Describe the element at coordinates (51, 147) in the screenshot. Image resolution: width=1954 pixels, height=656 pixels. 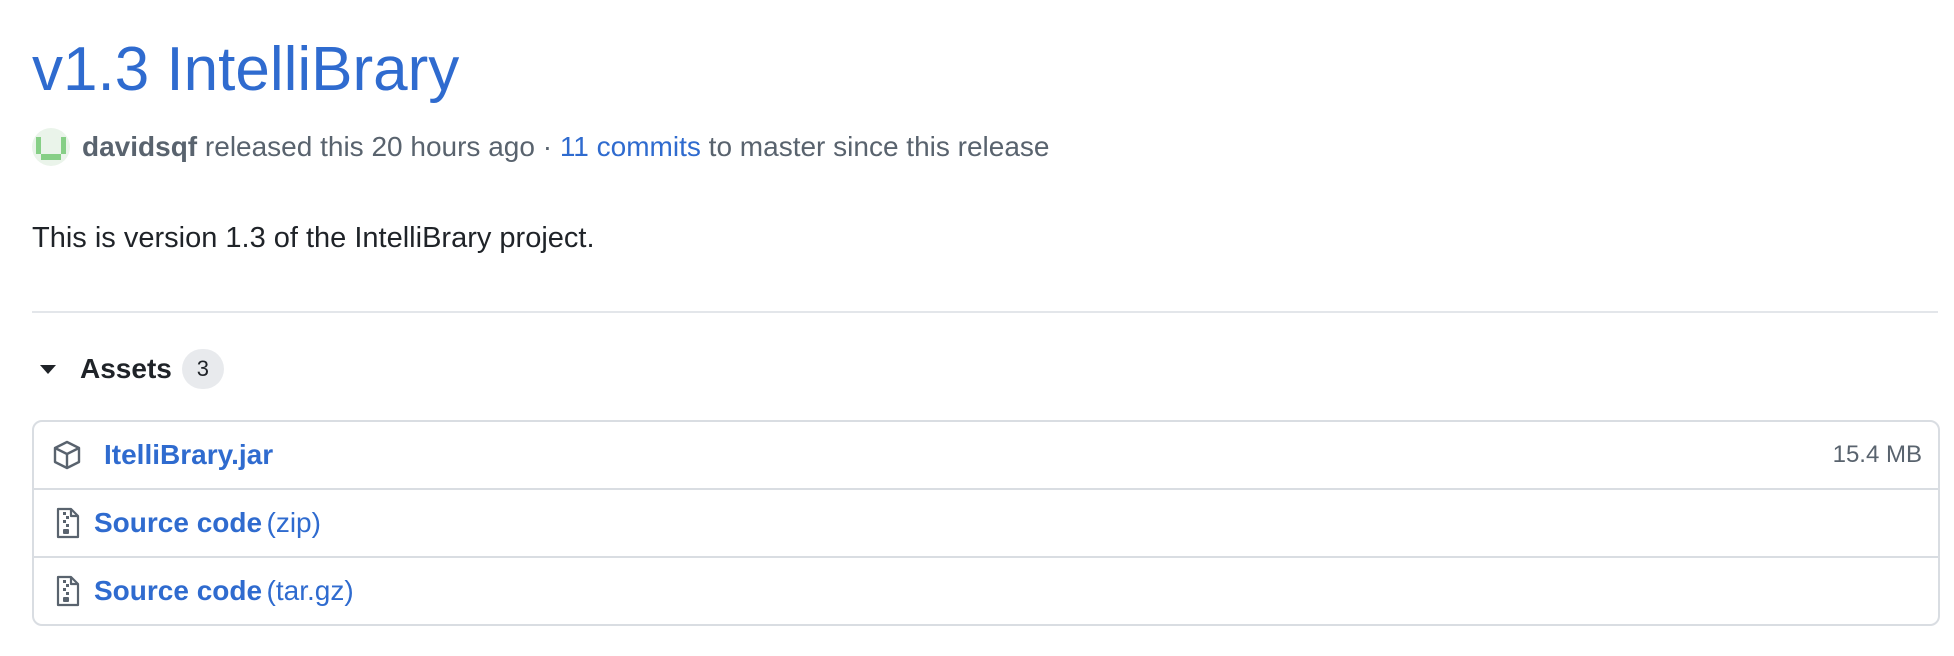
I see `avatar` at that location.